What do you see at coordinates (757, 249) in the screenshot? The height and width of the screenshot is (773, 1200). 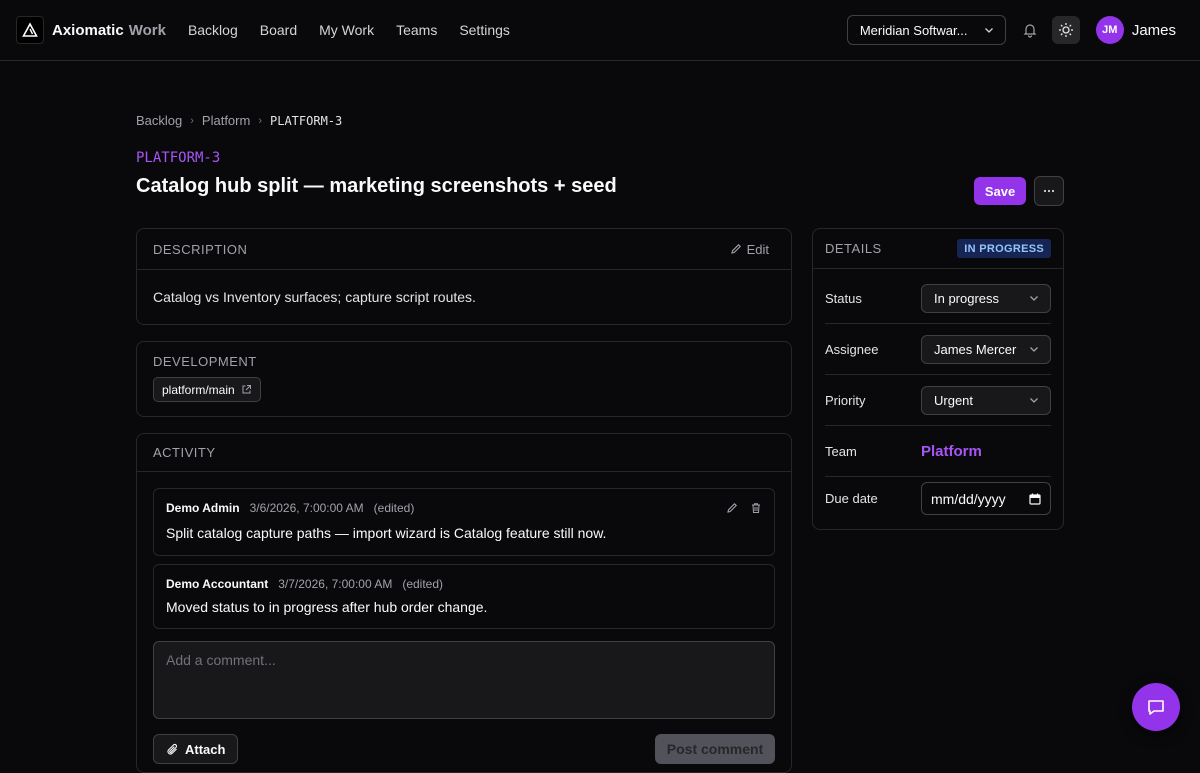 I see `edit-label: Edit` at bounding box center [757, 249].